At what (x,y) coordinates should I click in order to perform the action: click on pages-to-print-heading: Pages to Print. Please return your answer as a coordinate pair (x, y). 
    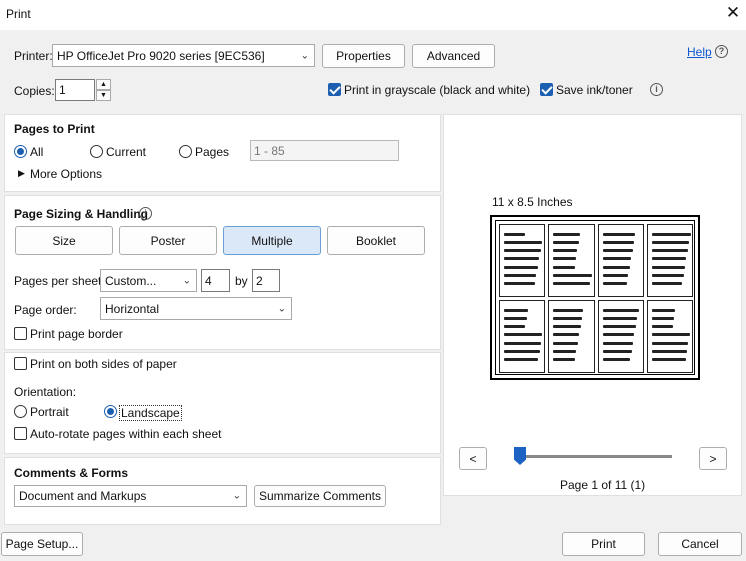
    Looking at the image, I should click on (54, 129).